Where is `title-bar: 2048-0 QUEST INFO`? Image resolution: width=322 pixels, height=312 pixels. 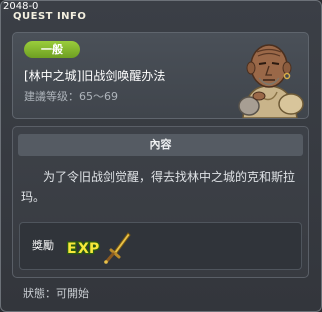 title-bar: 2048-0 QUEST INFO is located at coordinates (161, 14).